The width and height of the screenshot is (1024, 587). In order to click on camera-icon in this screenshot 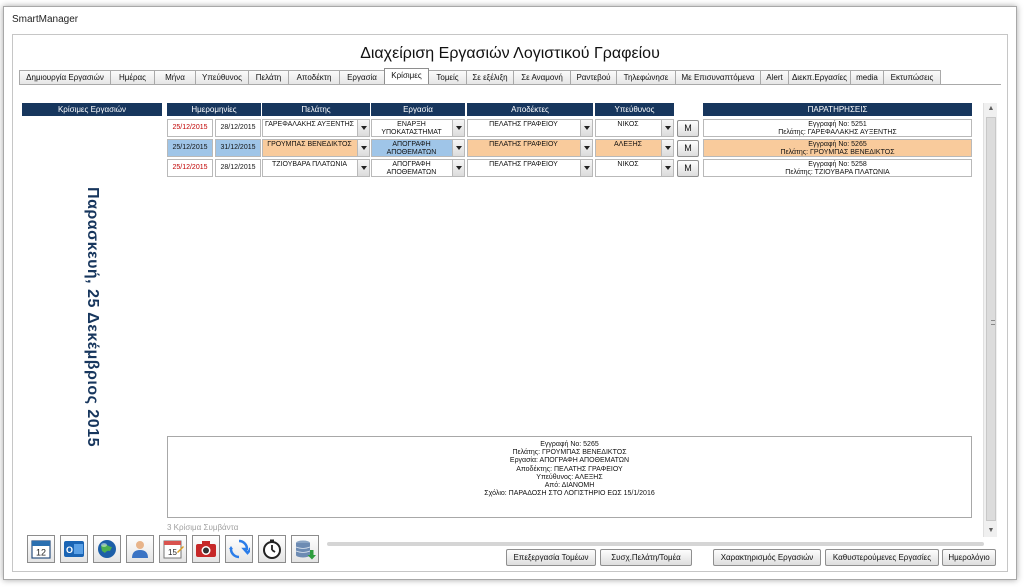, I will do `click(206, 549)`.